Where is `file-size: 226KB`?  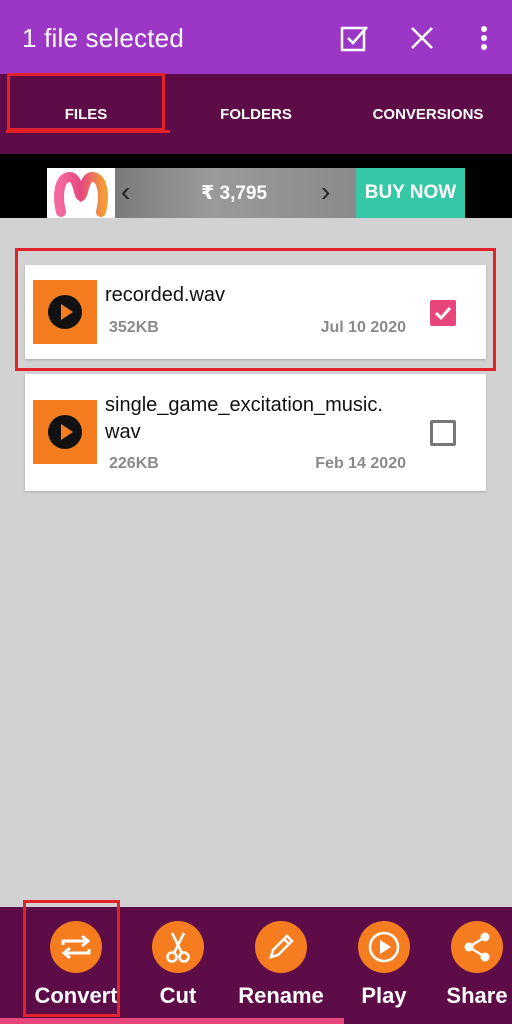 file-size: 226KB is located at coordinates (134, 463).